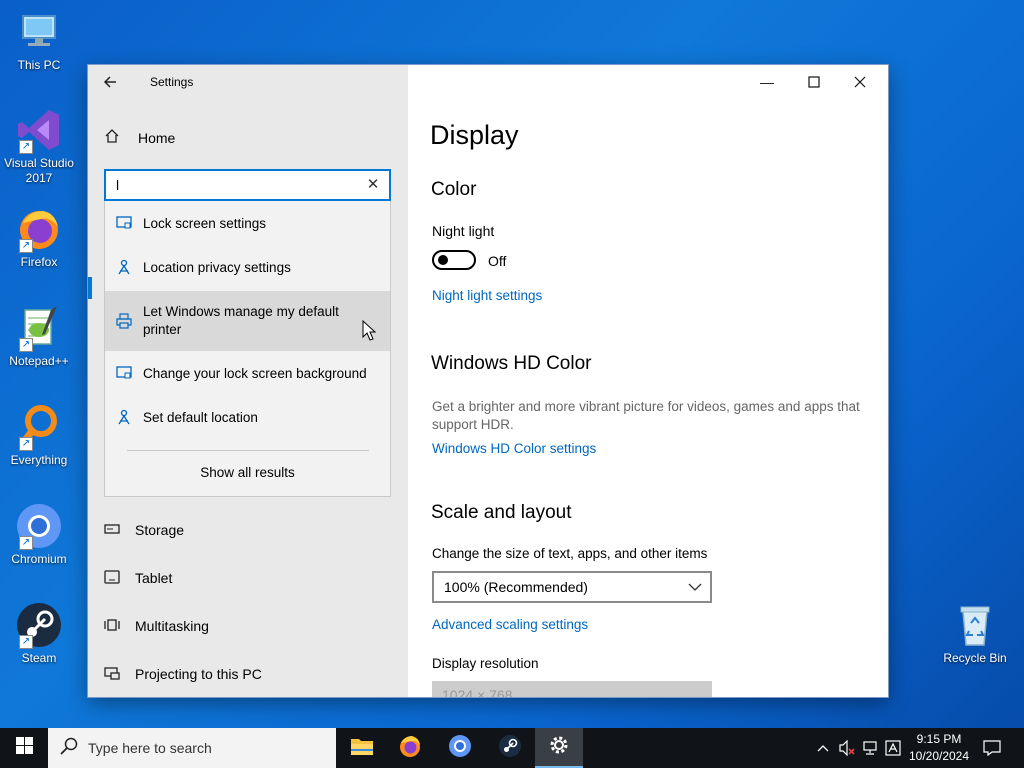 This screenshot has width=1024, height=768. What do you see at coordinates (39, 460) in the screenshot?
I see `desktop-icon-label: Everything` at bounding box center [39, 460].